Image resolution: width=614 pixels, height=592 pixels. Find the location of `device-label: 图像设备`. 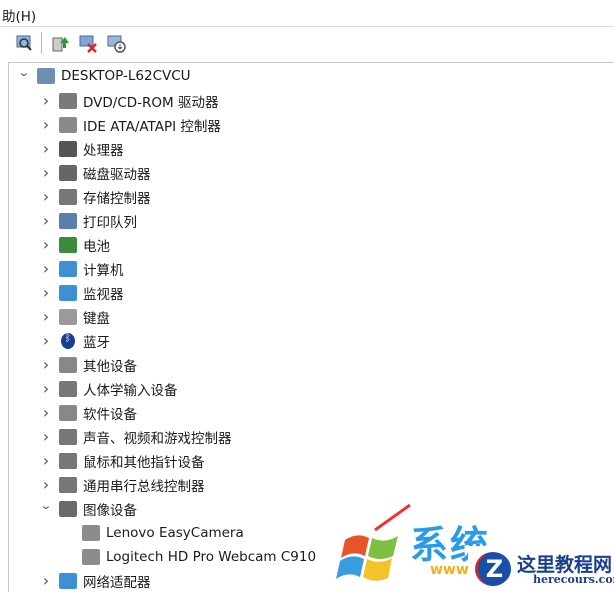

device-label: 图像设备 is located at coordinates (110, 511).